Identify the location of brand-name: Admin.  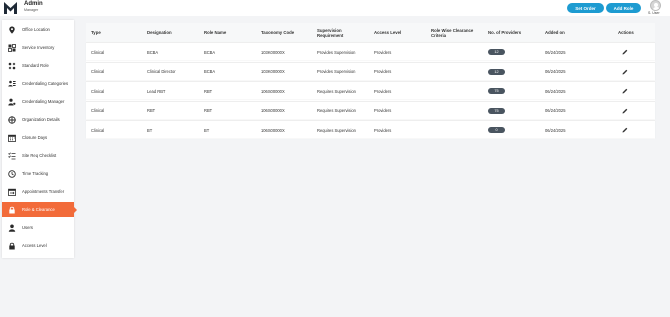
(33, 4).